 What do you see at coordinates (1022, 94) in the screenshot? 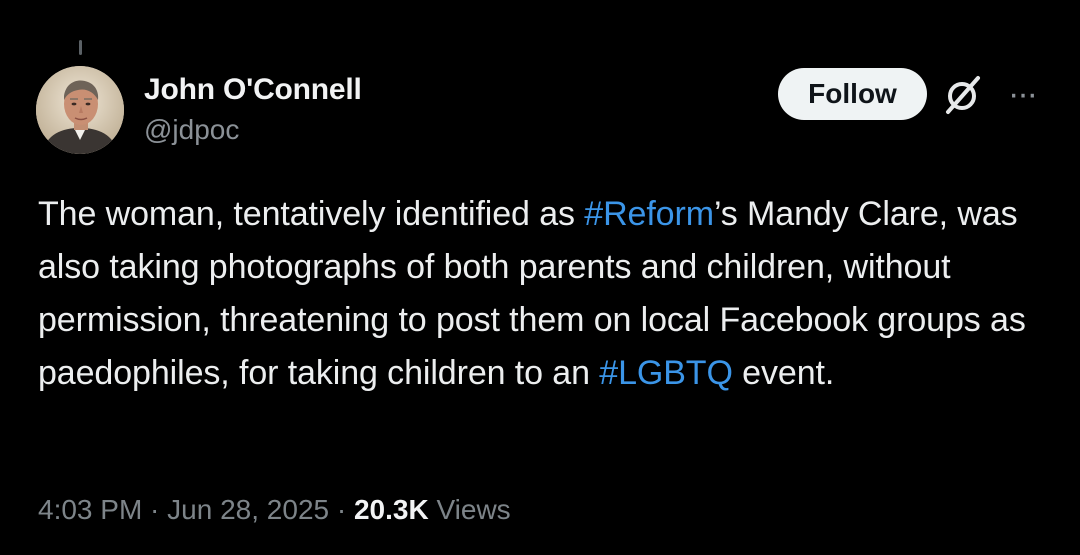
I see `more-options-icon: ···` at bounding box center [1022, 94].